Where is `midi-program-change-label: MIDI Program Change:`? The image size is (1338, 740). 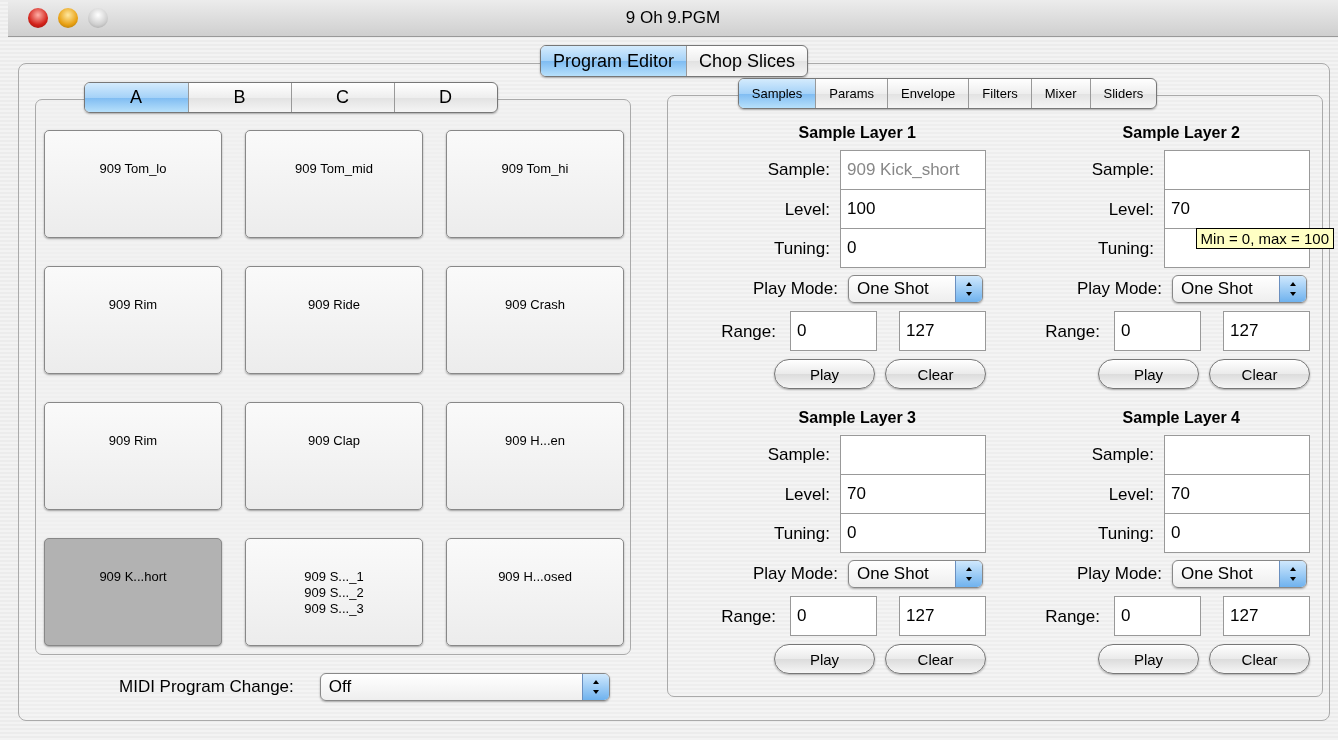 midi-program-change-label: MIDI Program Change: is located at coordinates (206, 687).